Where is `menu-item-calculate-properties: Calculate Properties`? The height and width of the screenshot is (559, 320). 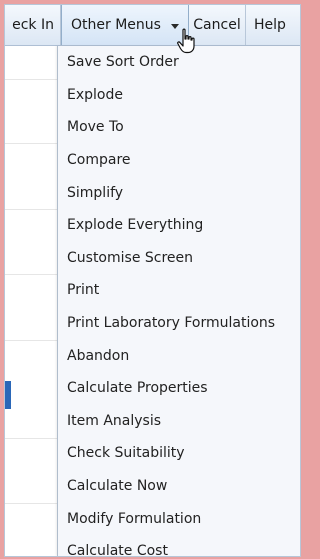 menu-item-calculate-properties: Calculate Properties is located at coordinates (179, 388).